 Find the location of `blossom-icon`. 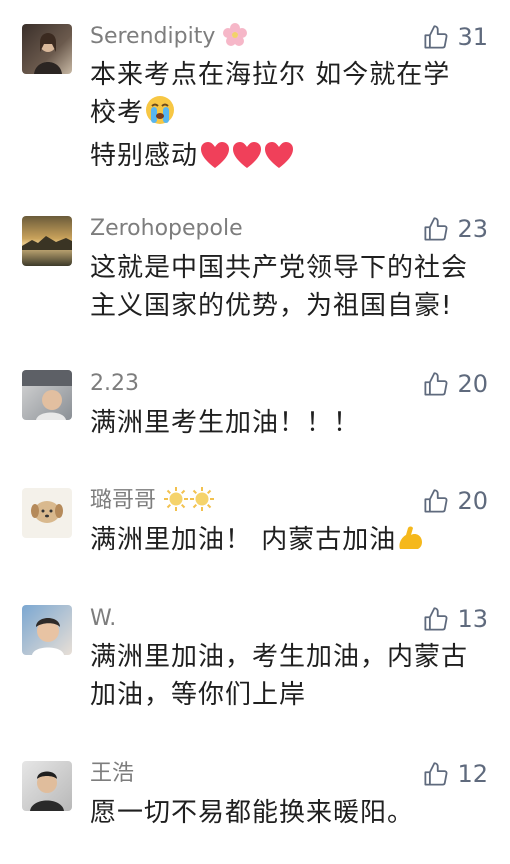

blossom-icon is located at coordinates (235, 39).